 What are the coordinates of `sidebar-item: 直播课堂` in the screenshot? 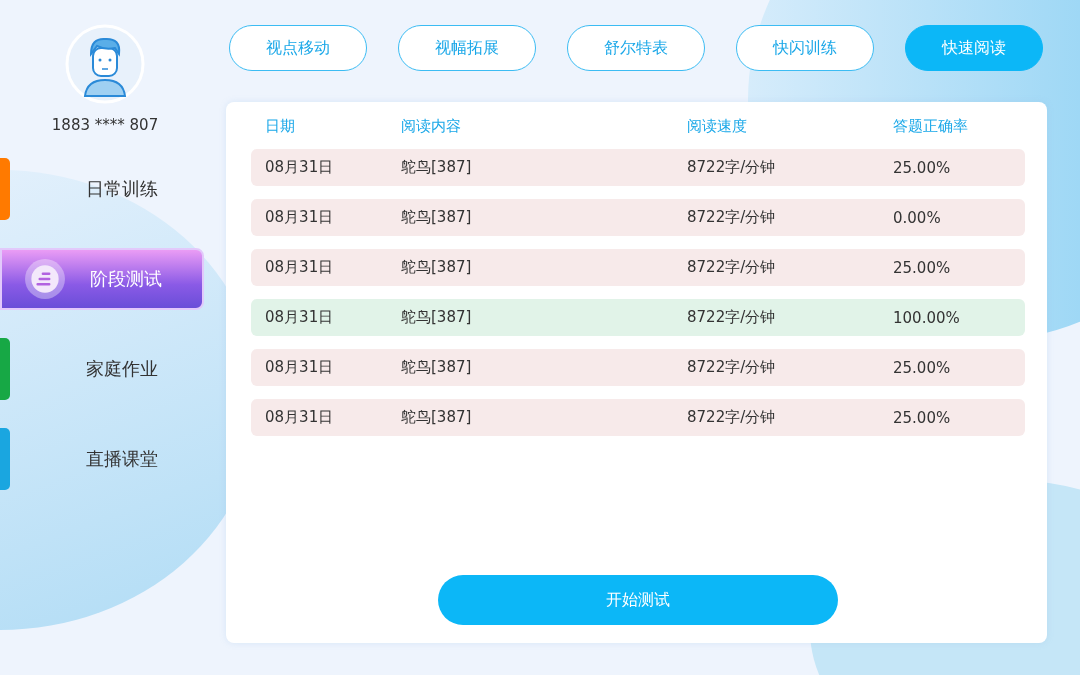 It's located at (107, 459).